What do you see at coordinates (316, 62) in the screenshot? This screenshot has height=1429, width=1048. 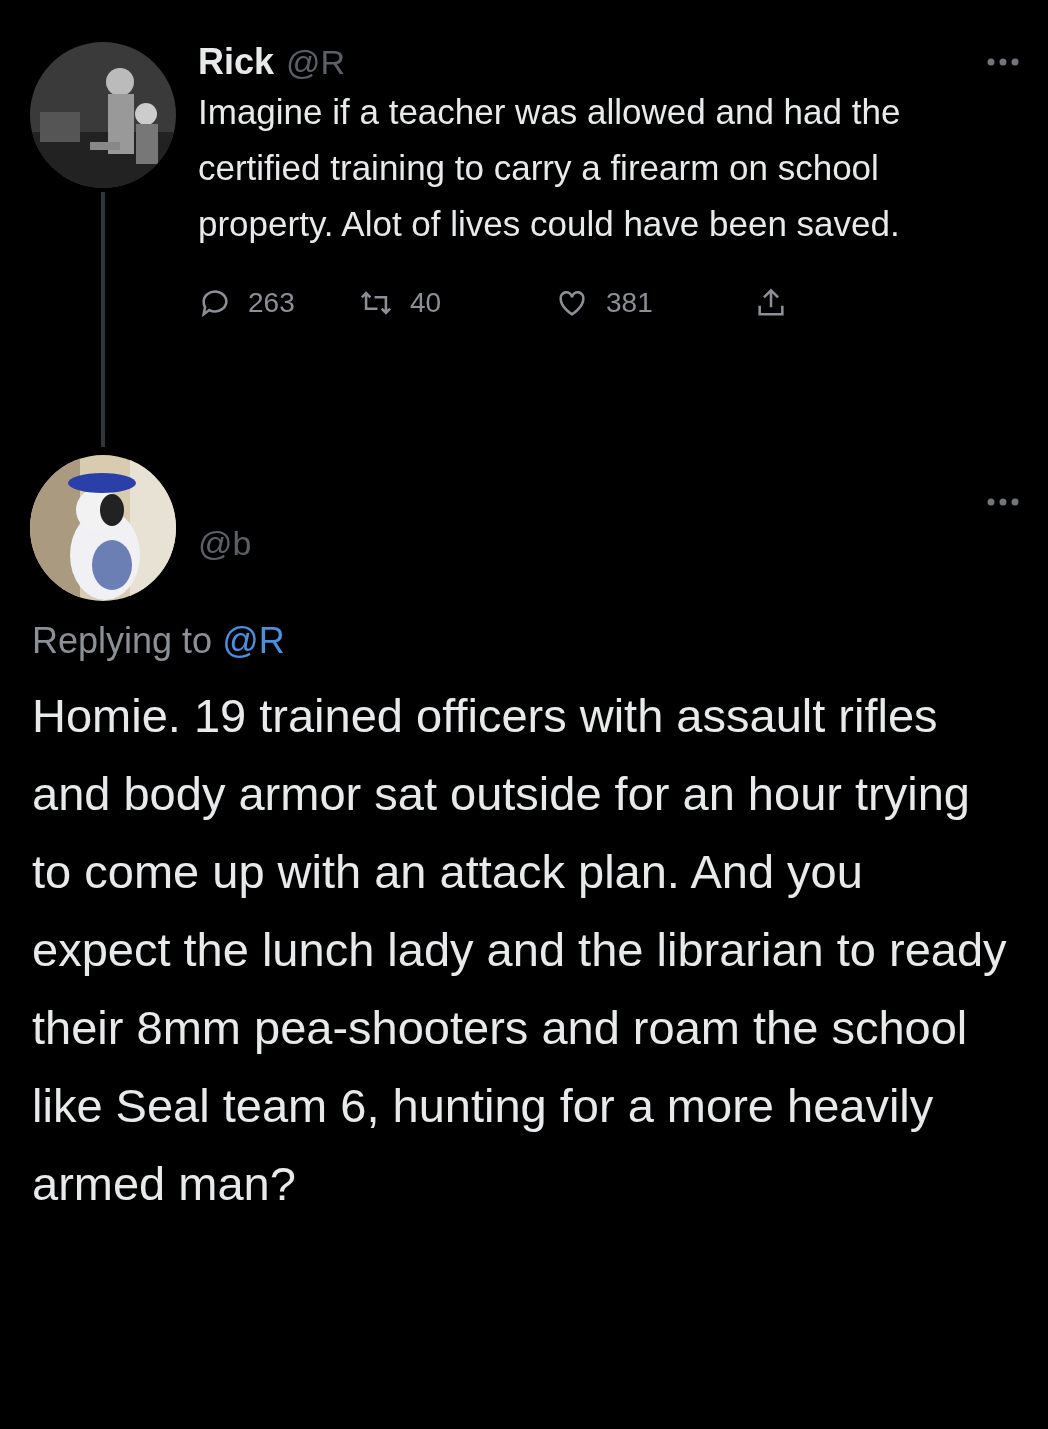 I see `author-handle: @R` at bounding box center [316, 62].